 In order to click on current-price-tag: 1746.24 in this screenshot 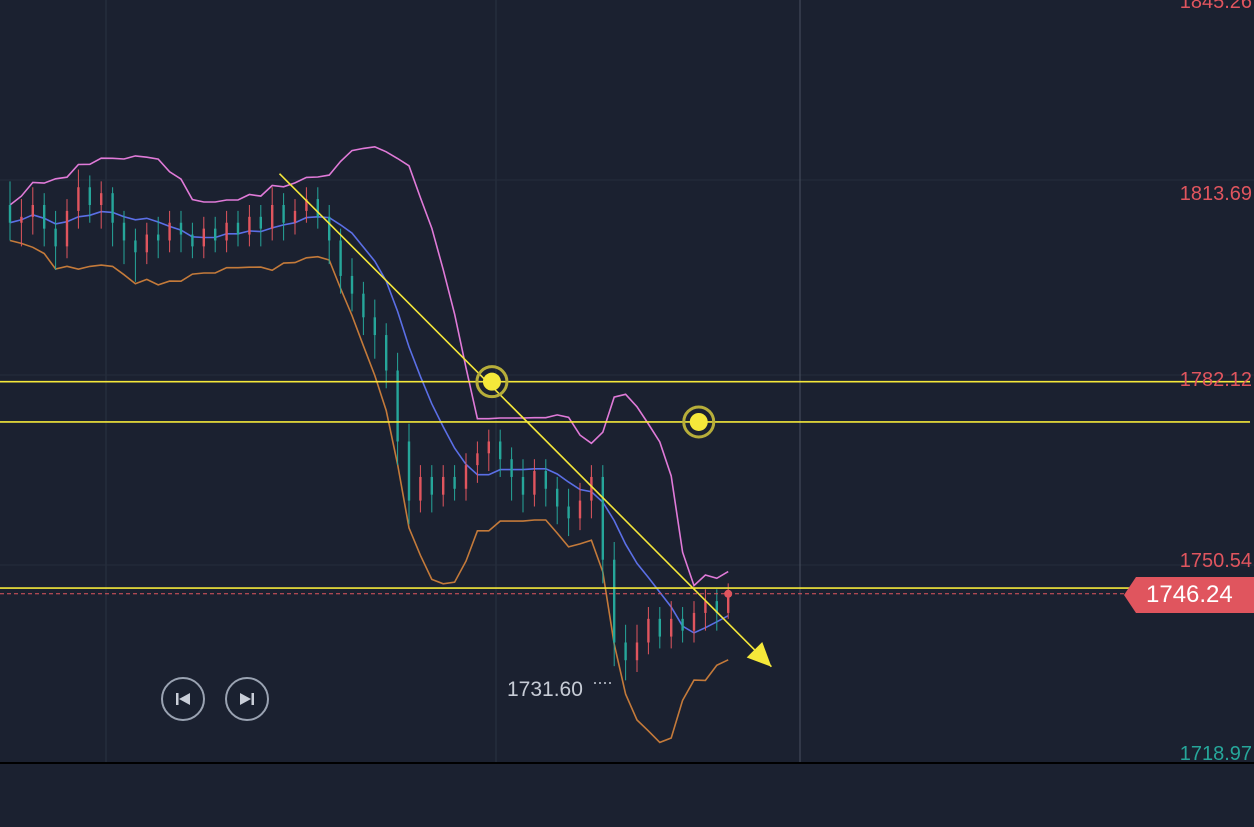, I will do `click(1189, 595)`.